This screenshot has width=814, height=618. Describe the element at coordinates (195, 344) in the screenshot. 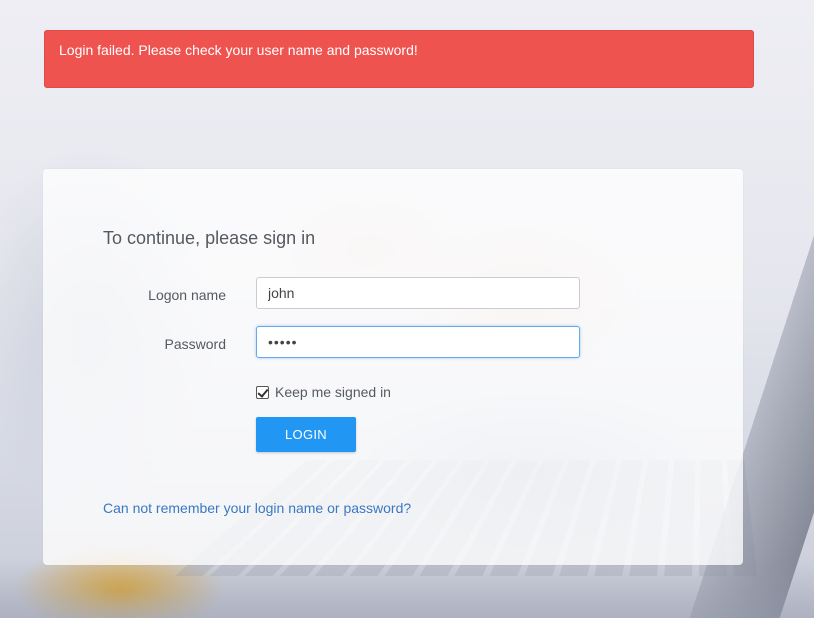

I see `password-label: Password` at that location.